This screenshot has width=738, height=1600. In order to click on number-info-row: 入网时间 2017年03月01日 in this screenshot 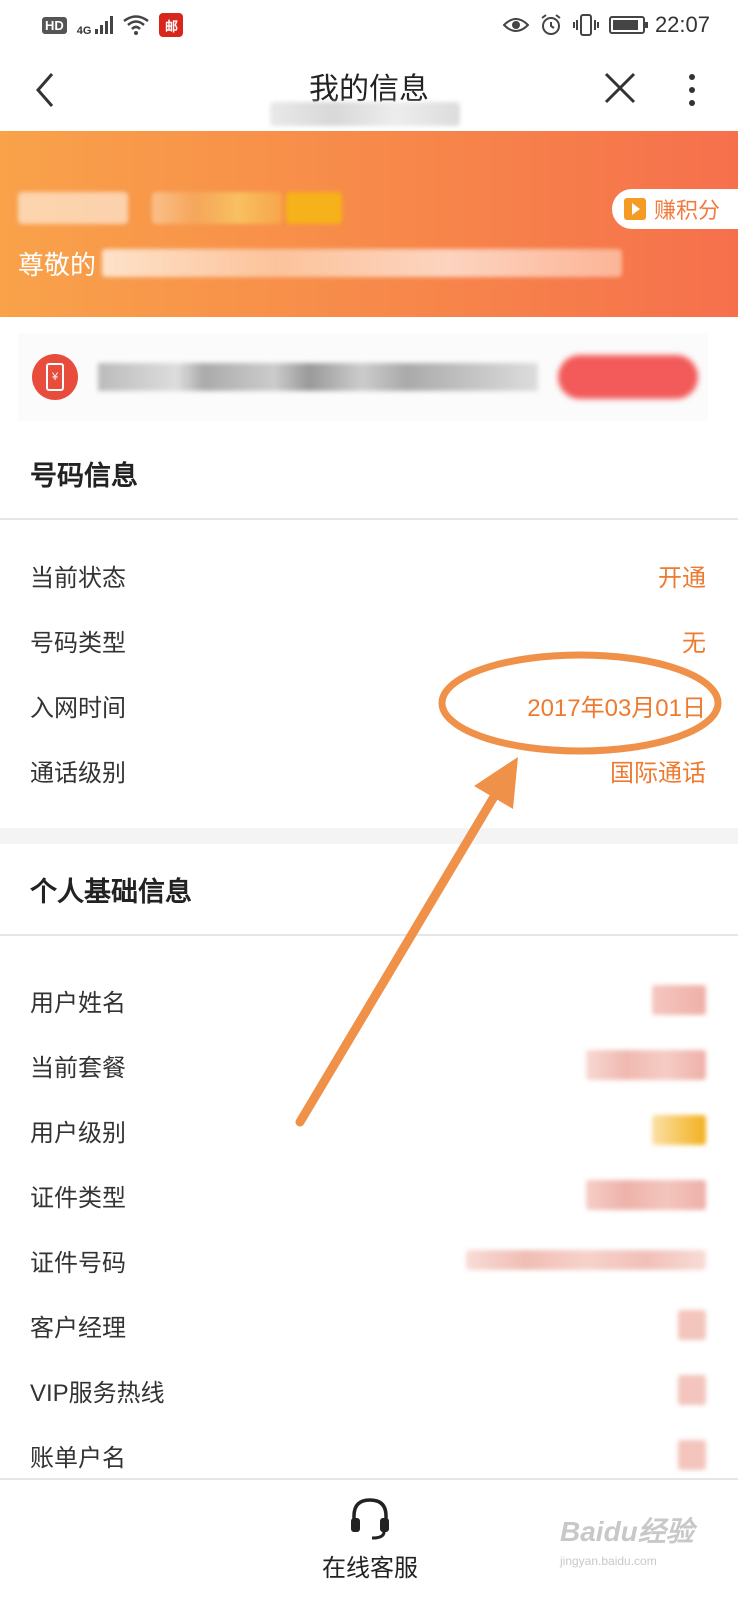, I will do `click(369, 705)`.